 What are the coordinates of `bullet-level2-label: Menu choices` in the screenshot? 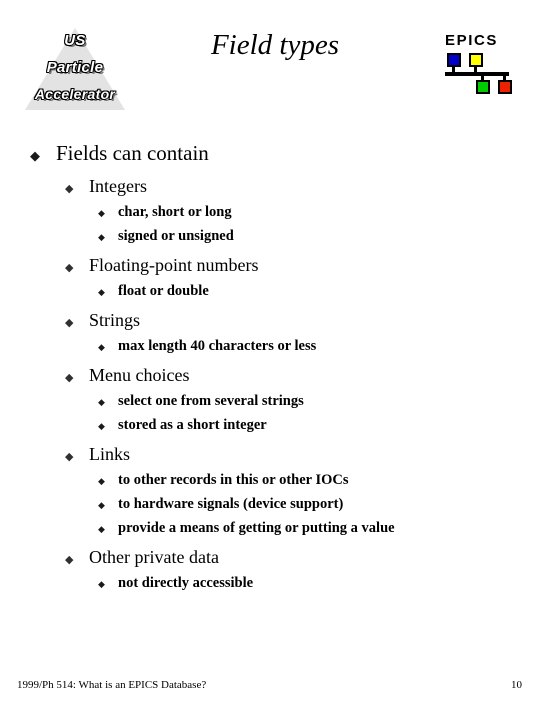 It's located at (139, 375).